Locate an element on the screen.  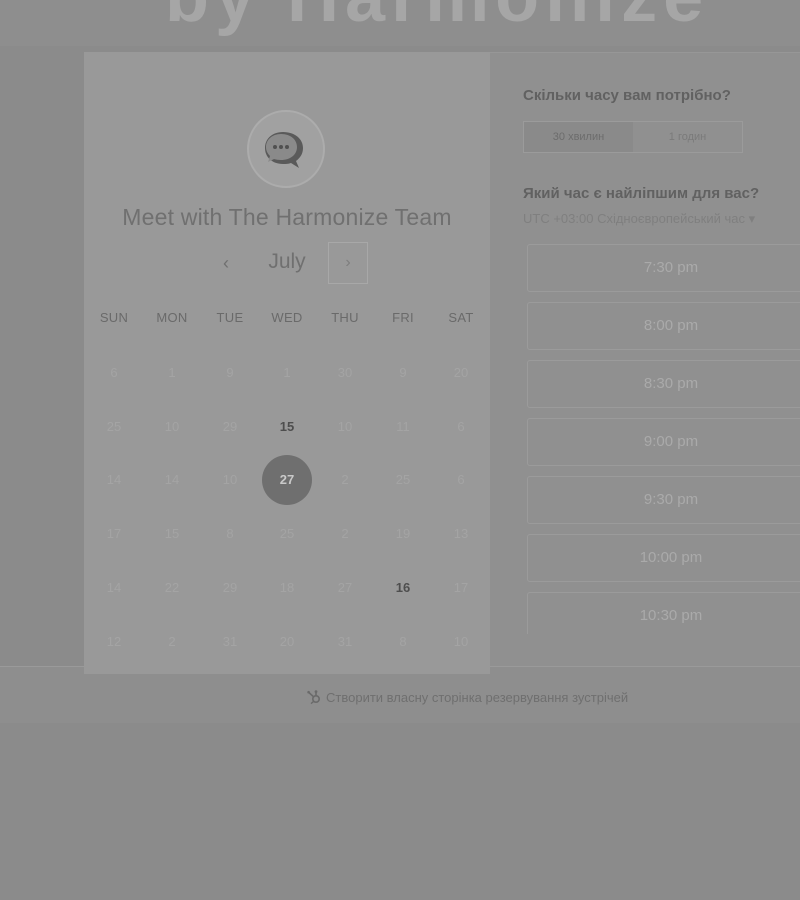
calendar-day: 16 is located at coordinates (403, 588).